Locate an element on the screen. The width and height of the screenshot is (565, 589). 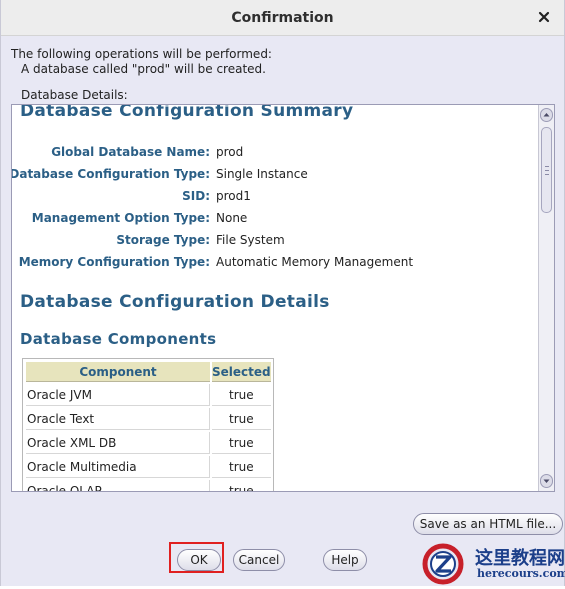
column-header-component: Component is located at coordinates (118, 372).